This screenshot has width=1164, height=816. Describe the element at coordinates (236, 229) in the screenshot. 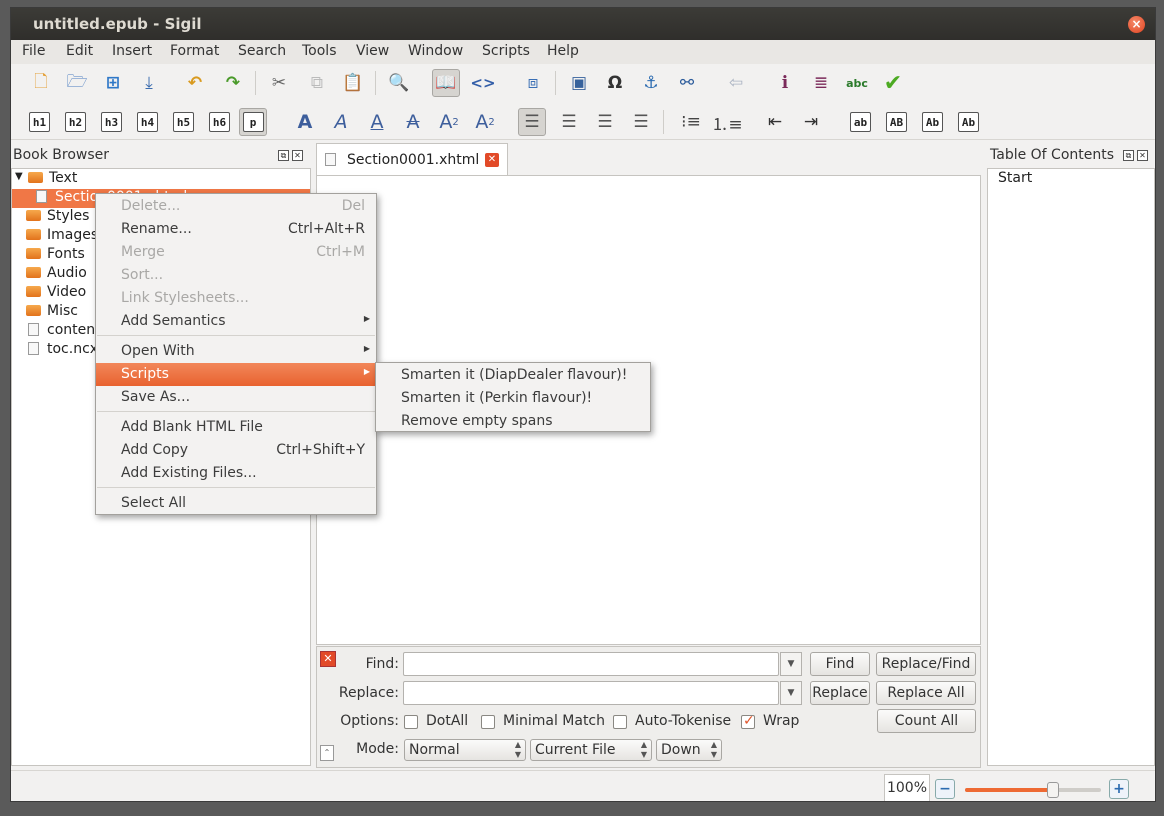

I see `menu-item-rename: Rename... Ctrl+Alt+R` at that location.